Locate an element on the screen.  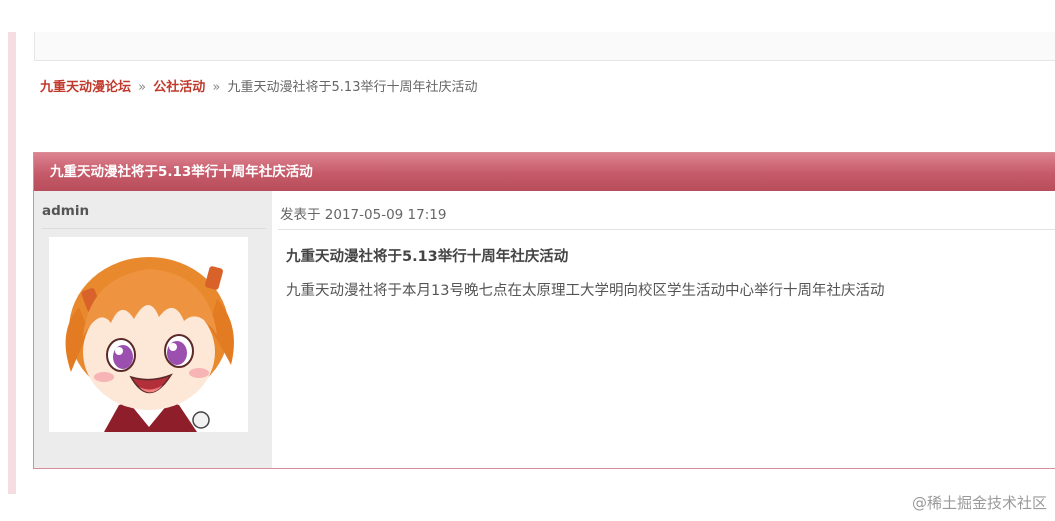
top-panel is located at coordinates (544, 46).